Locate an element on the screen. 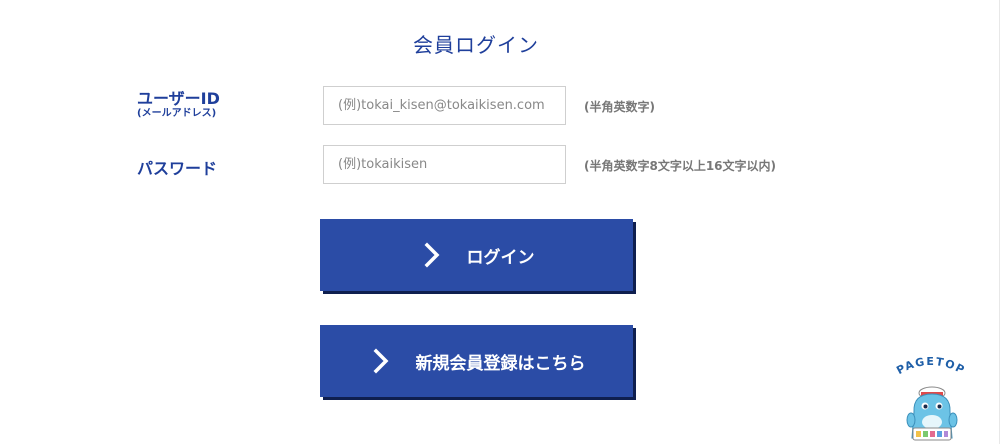 The width and height of the screenshot is (1000, 444). pagetop-label: PAGETOP is located at coordinates (930, 366).